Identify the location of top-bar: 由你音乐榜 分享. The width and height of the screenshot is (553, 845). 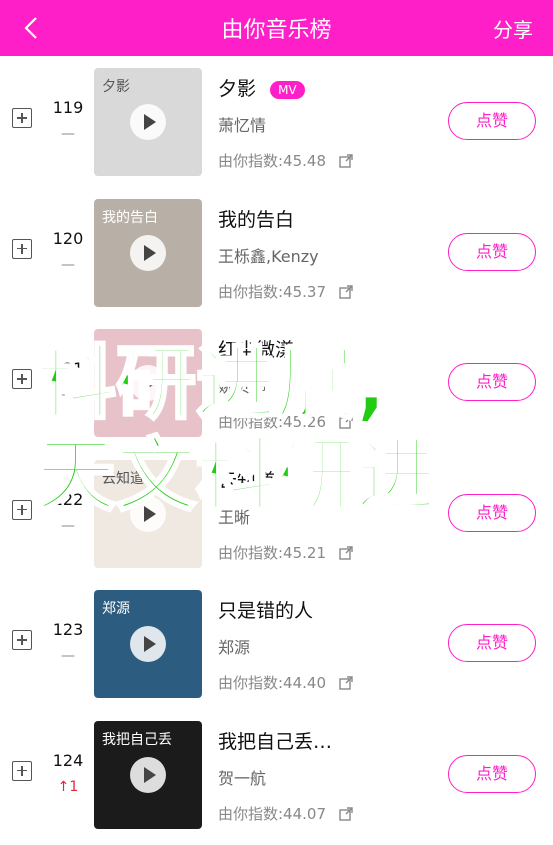
(276, 28).